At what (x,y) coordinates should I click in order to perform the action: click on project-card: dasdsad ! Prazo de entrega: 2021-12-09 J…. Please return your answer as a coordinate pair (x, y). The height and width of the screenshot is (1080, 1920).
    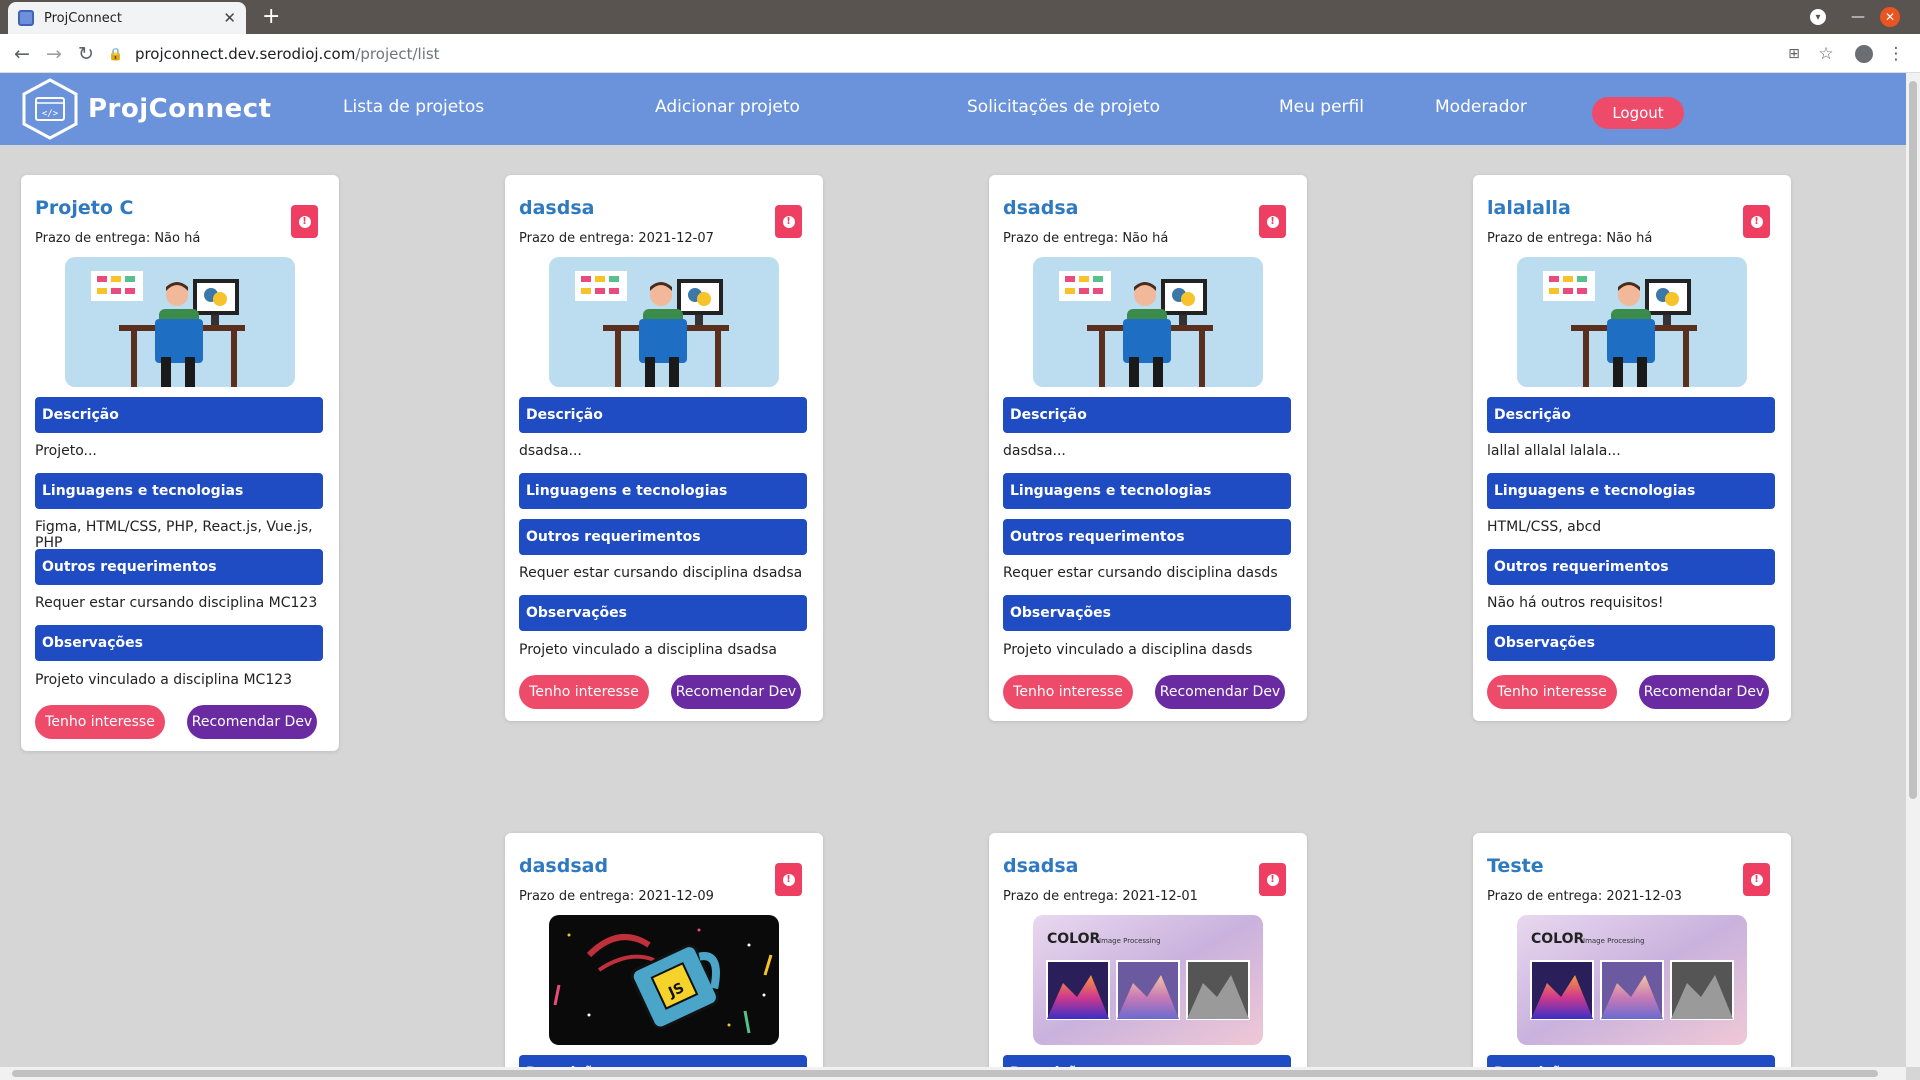
    Looking at the image, I should click on (664, 950).